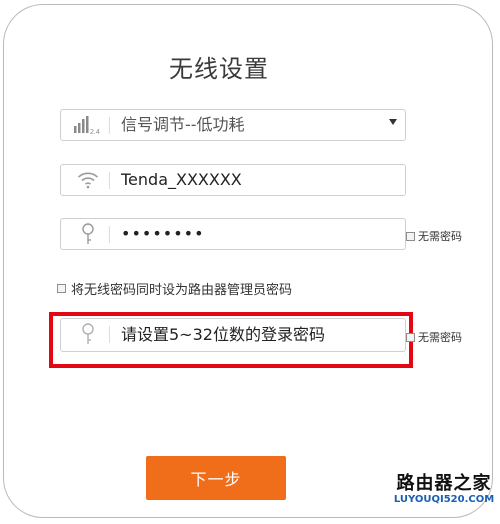  Describe the element at coordinates (163, 233) in the screenshot. I see `wifi-password-value: ••••••••` at that location.